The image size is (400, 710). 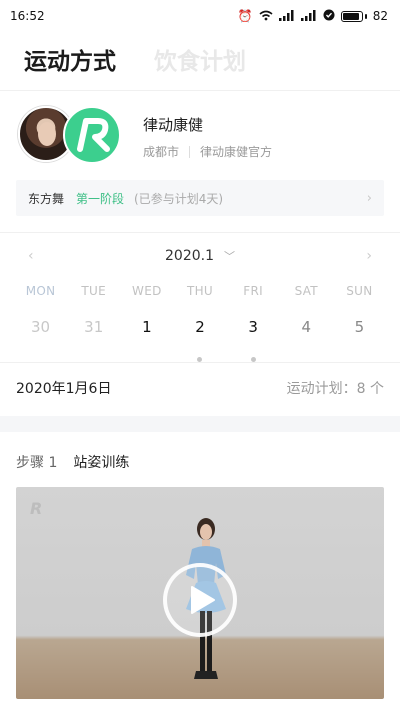 I want to click on activity-dots, so click(x=200, y=356).